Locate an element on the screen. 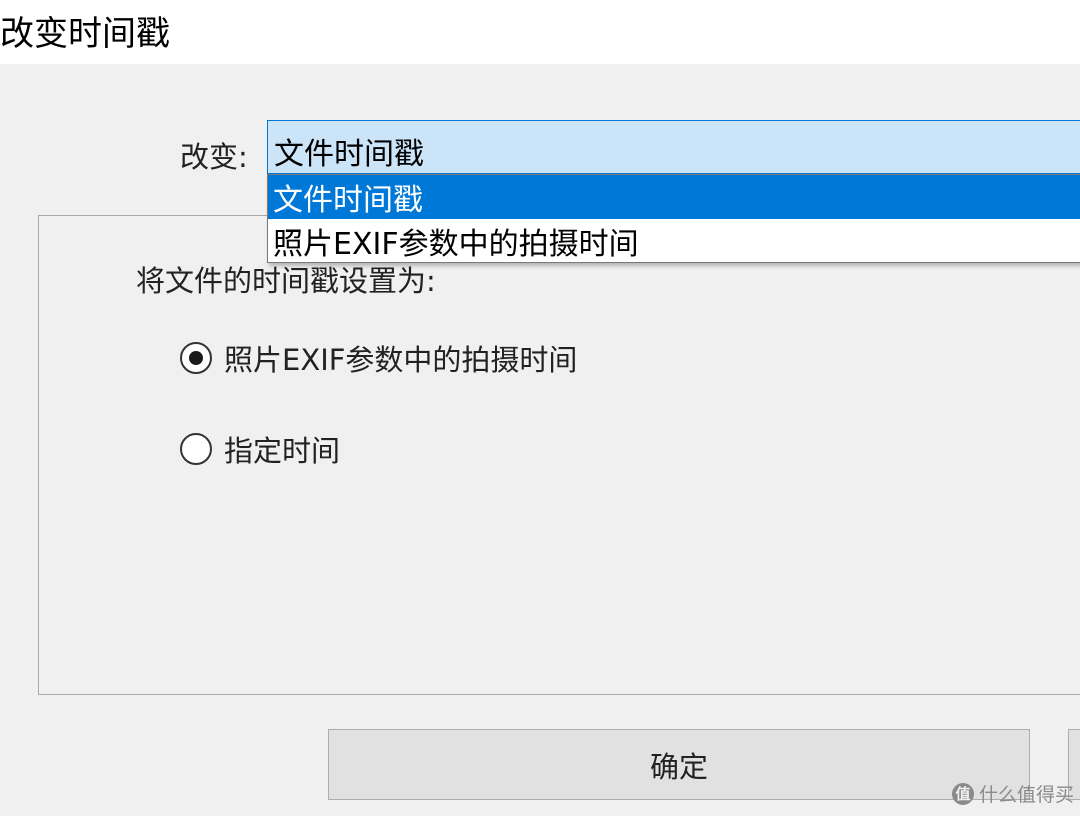 This screenshot has height=816, width=1080. title-bar: 改变时间戳 is located at coordinates (540, 32).